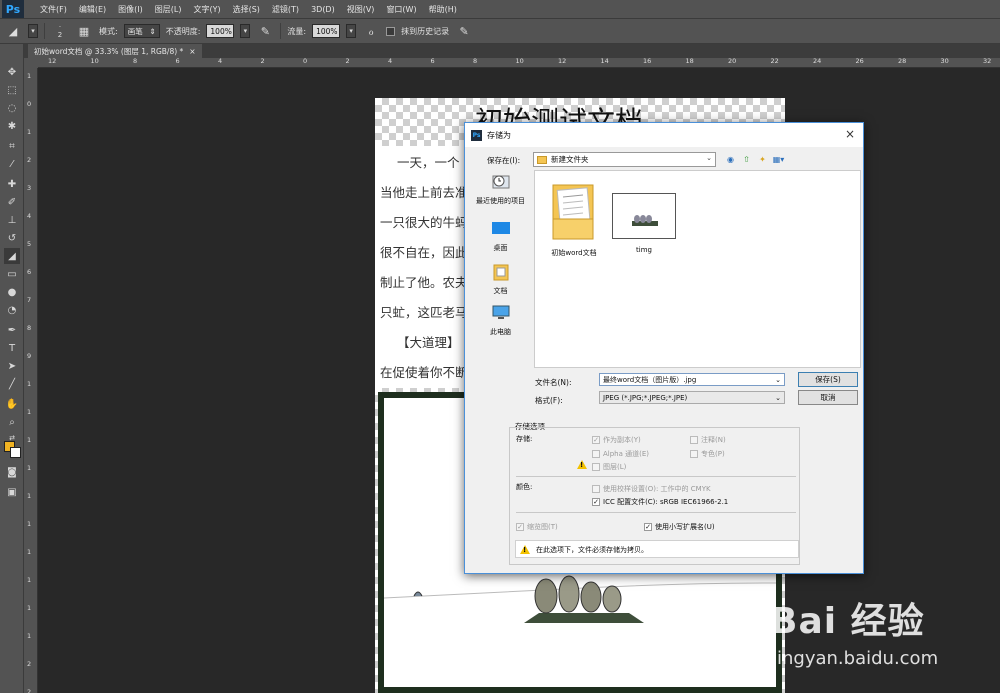  Describe the element at coordinates (265, 31) in the screenshot. I see `pressure-opacity-icon: ✎` at that location.